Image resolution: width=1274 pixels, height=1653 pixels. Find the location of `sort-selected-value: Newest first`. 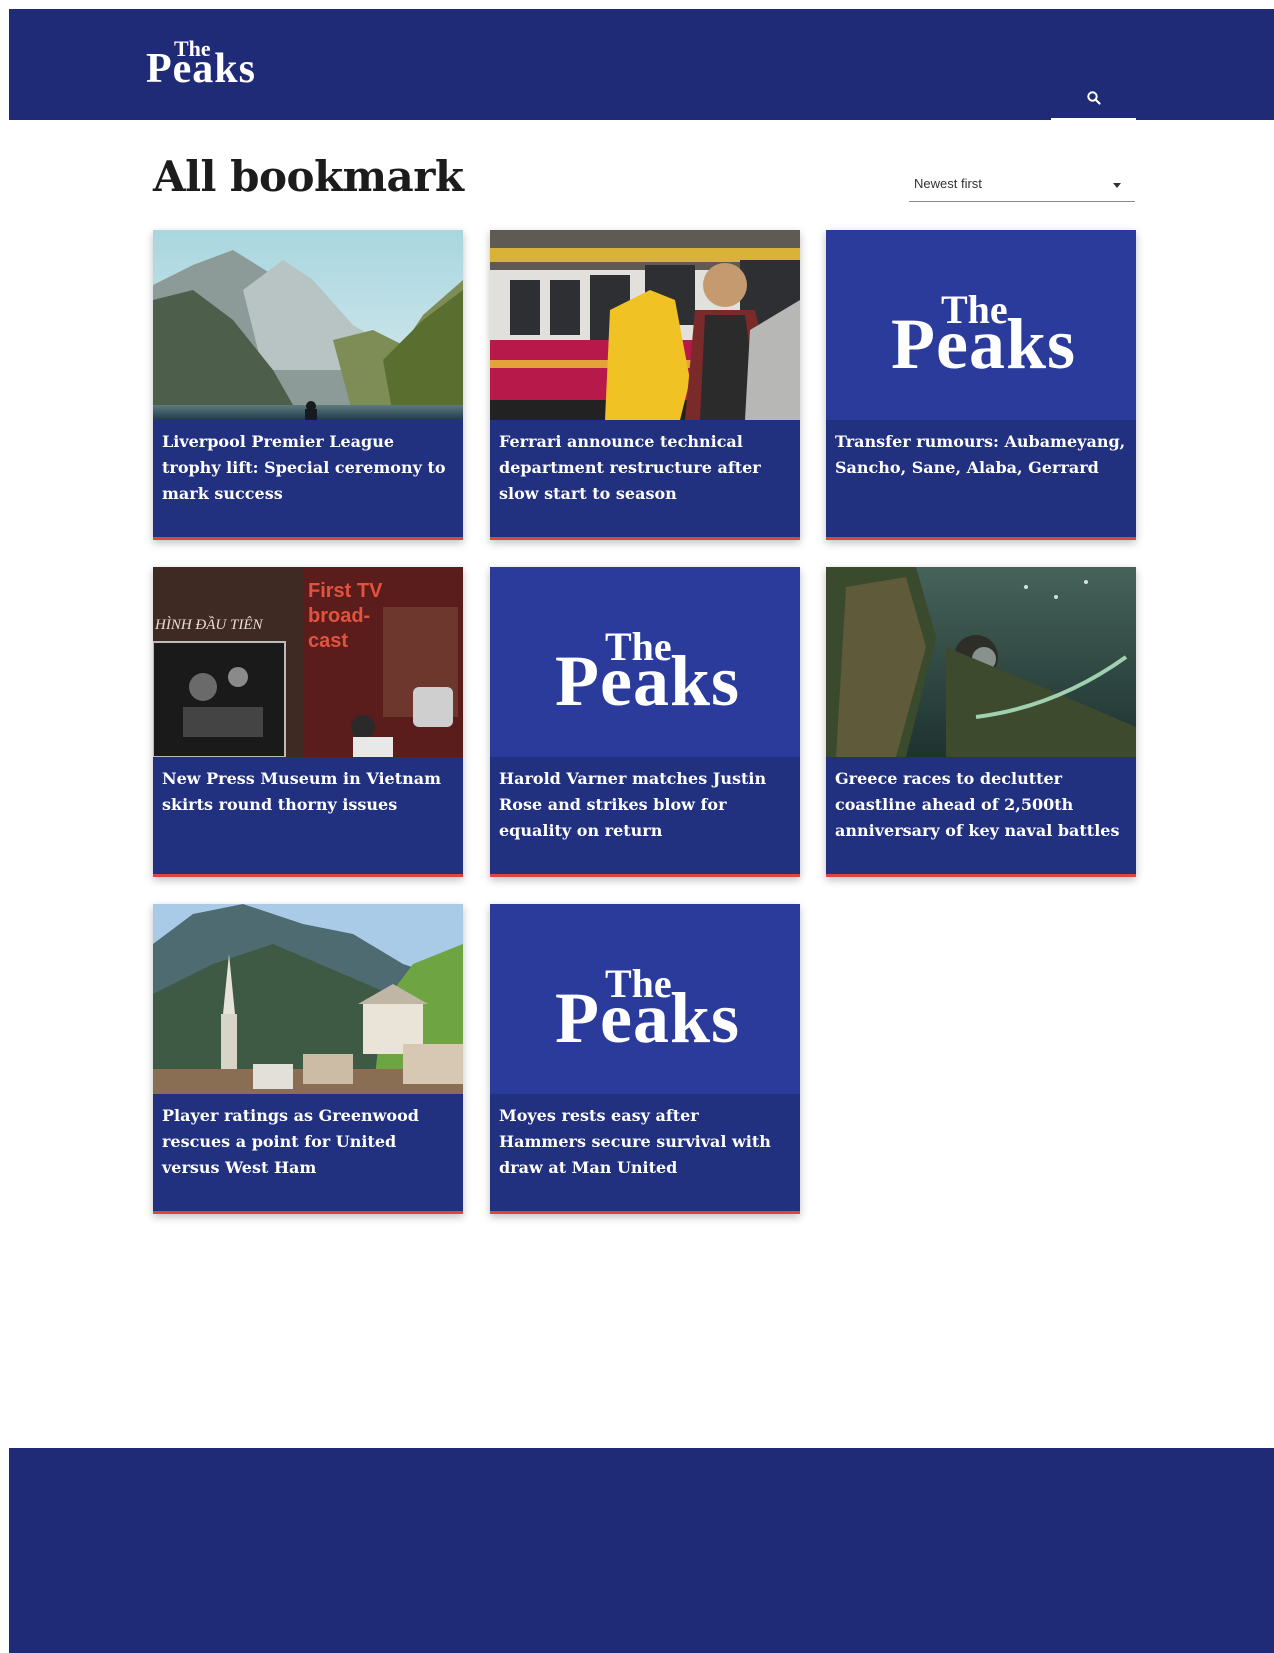

sort-selected-value: Newest first is located at coordinates (948, 183).